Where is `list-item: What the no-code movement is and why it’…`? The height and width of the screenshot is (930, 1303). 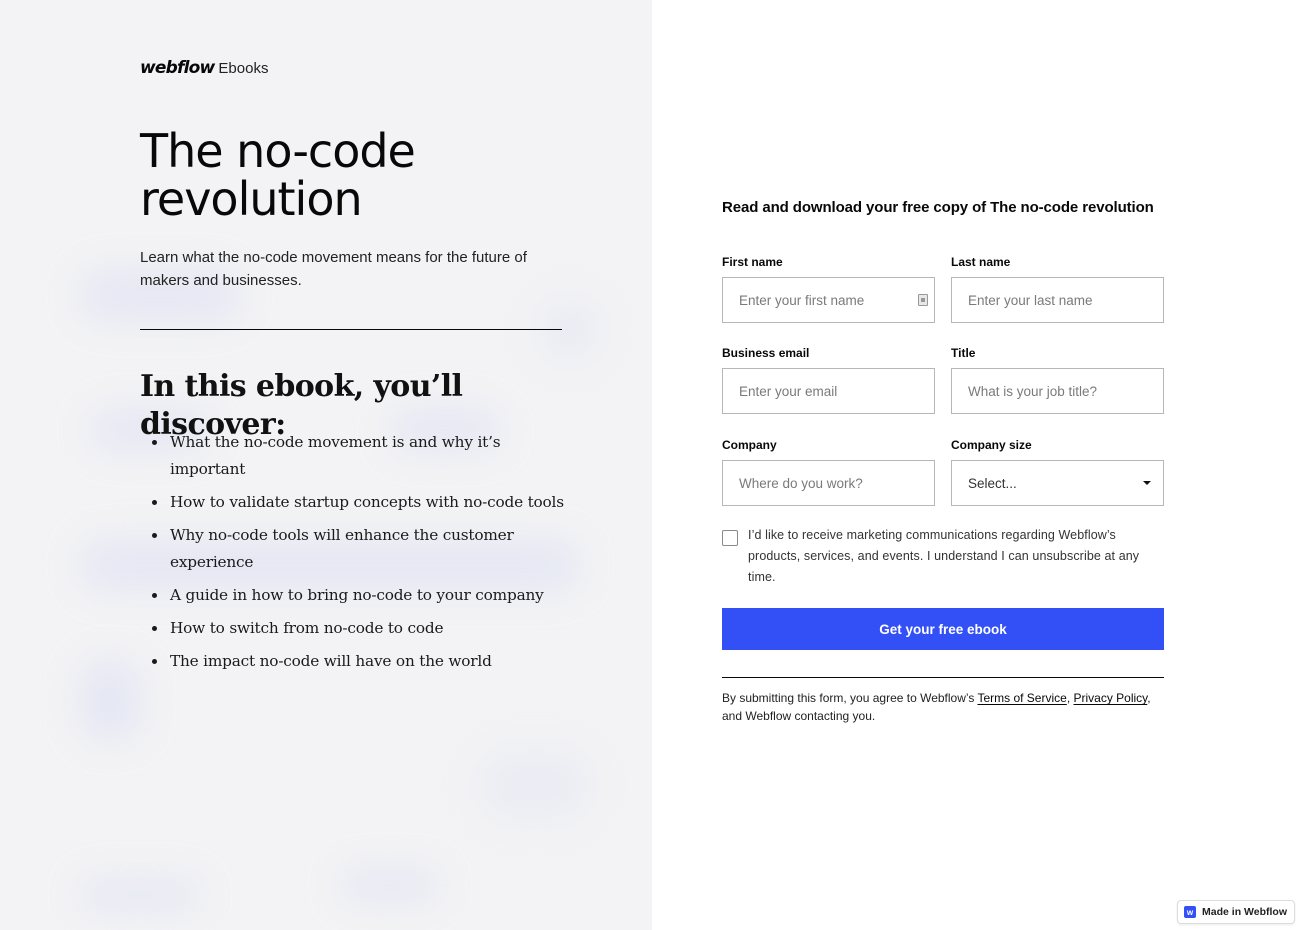 list-item: What the no-code movement is and why it’… is located at coordinates (362, 456).